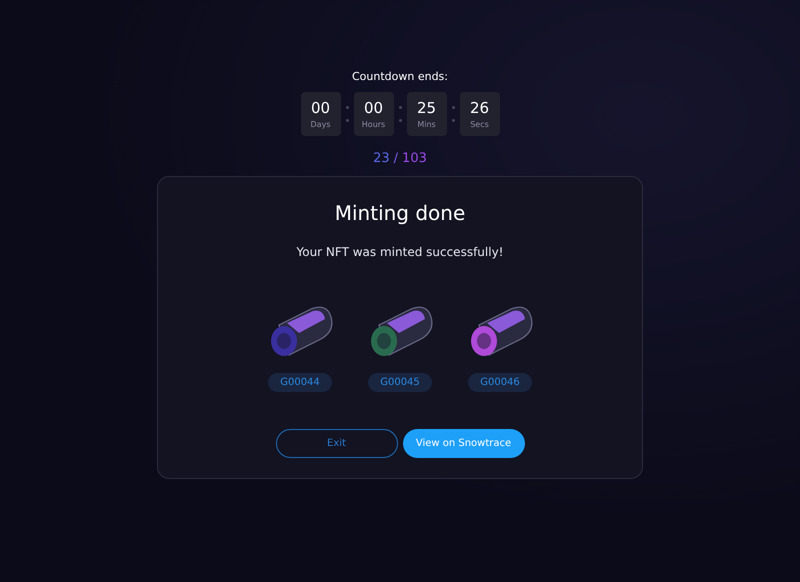 The image size is (800, 582). What do you see at coordinates (400, 213) in the screenshot?
I see `dialog-title: Minting done` at bounding box center [400, 213].